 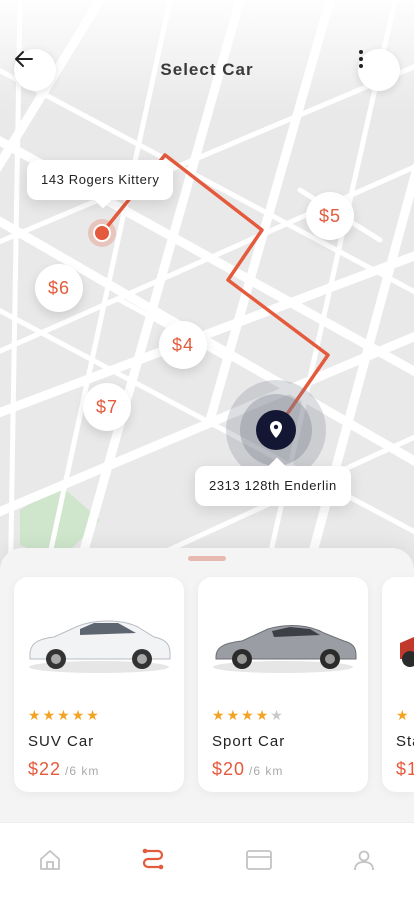 I want to click on sheet-handle, so click(x=207, y=558).